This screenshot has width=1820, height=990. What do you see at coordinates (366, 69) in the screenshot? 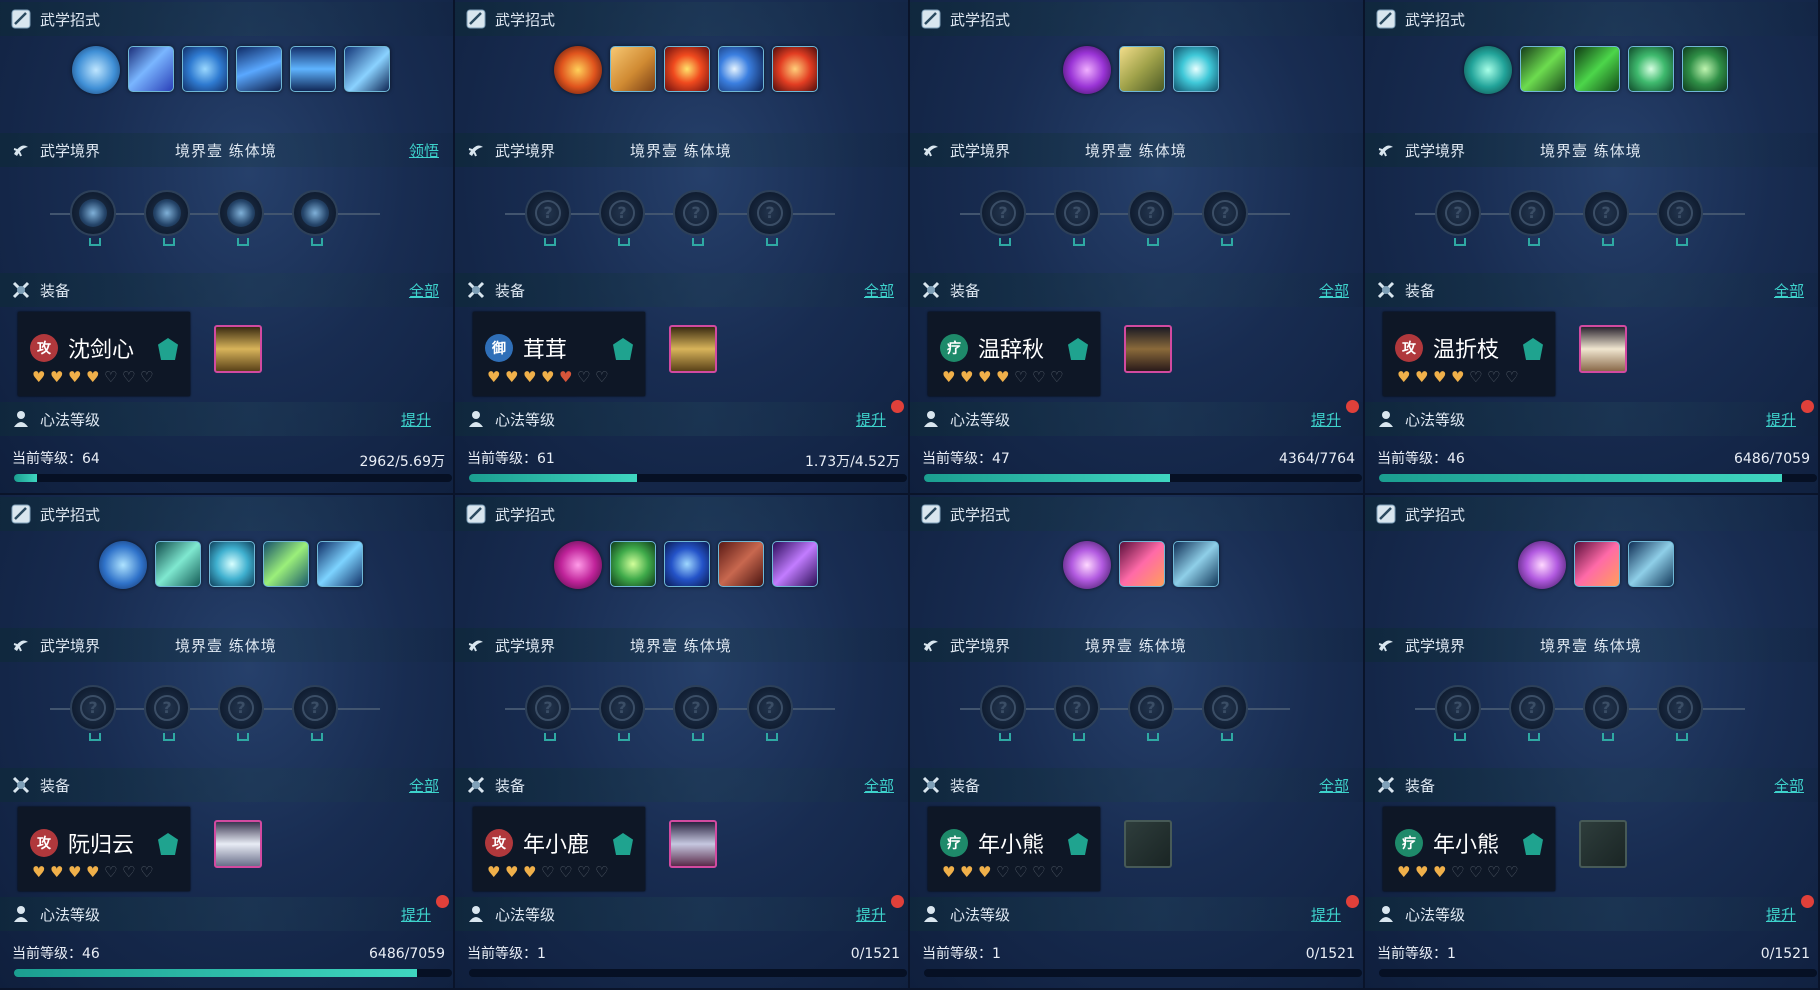
I see `blue-strike-icon` at bounding box center [366, 69].